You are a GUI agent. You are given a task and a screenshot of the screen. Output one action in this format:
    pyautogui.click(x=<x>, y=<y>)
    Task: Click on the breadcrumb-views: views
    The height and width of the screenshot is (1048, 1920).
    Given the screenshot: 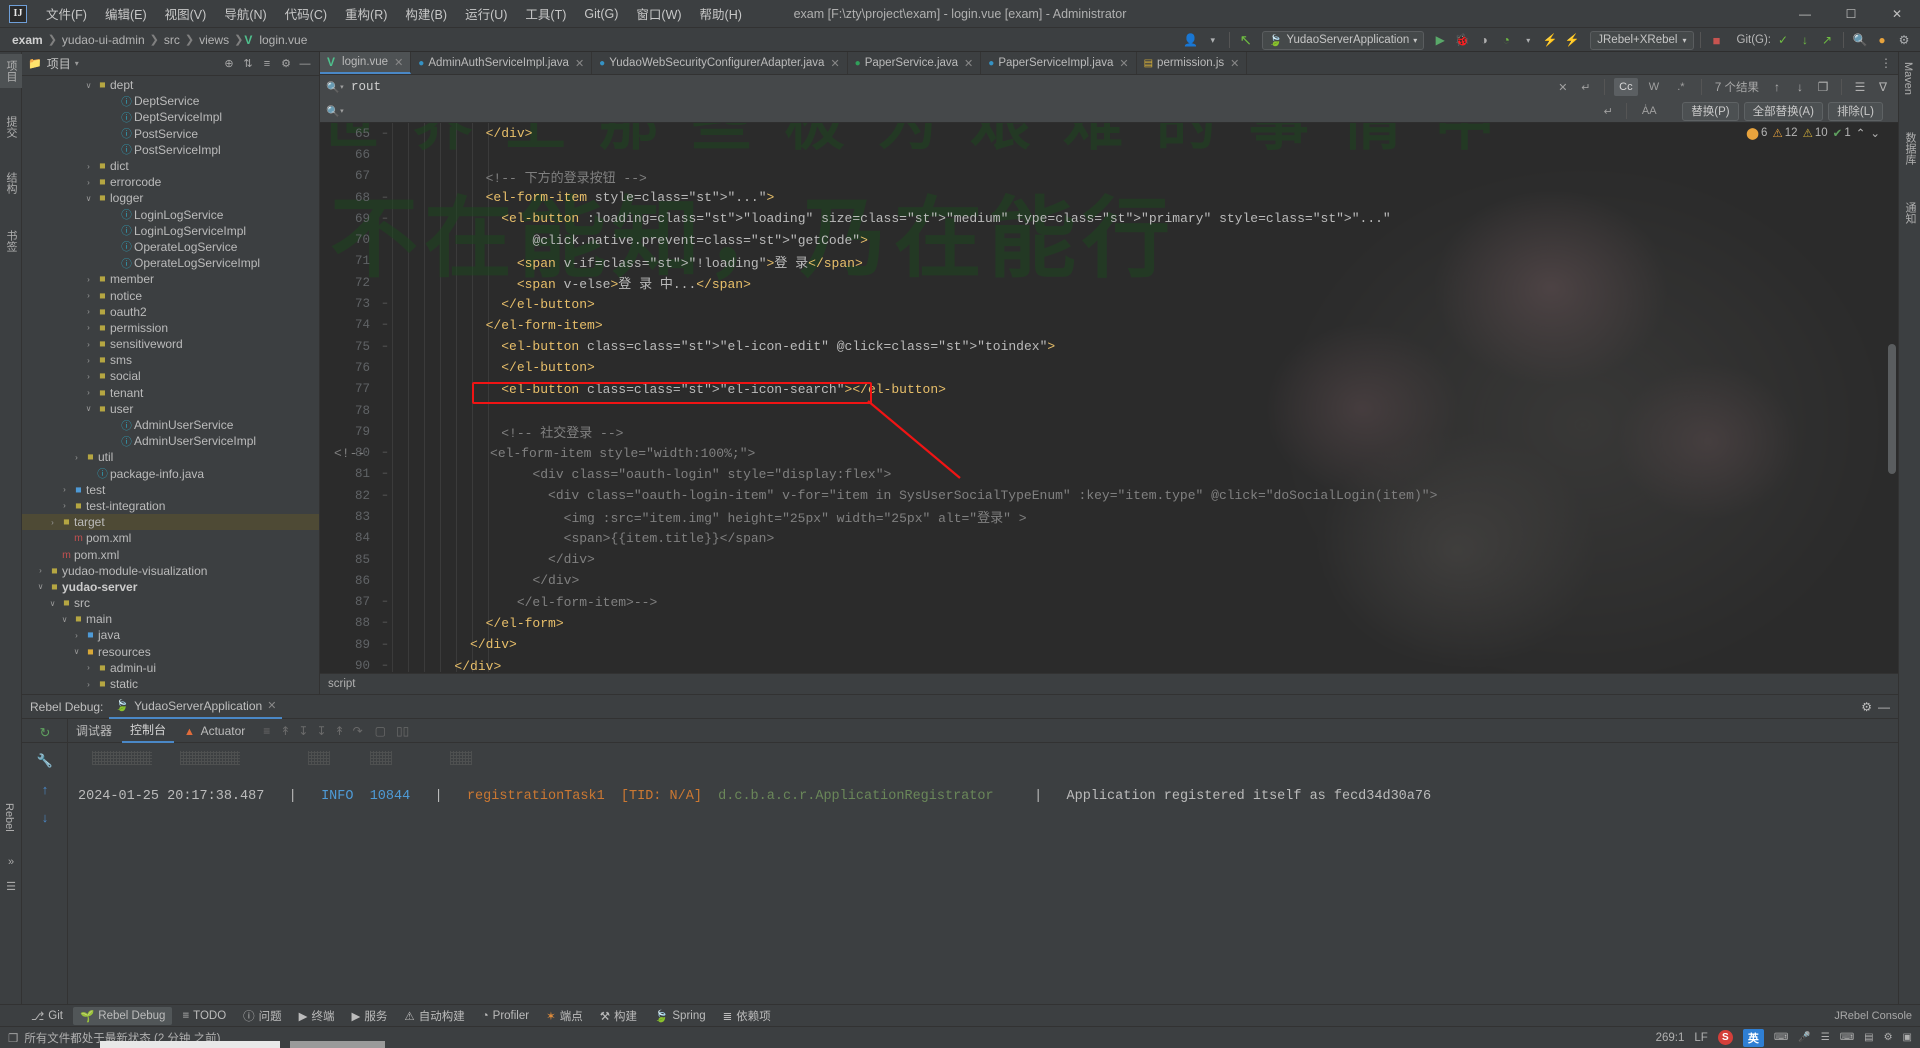 What is the action you would take?
    pyautogui.click(x=214, y=40)
    